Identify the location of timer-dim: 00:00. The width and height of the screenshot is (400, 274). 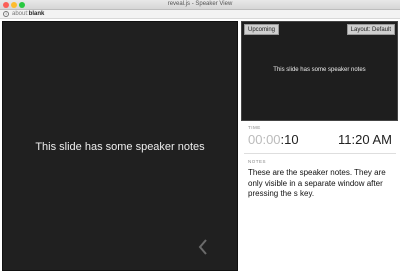
(264, 139).